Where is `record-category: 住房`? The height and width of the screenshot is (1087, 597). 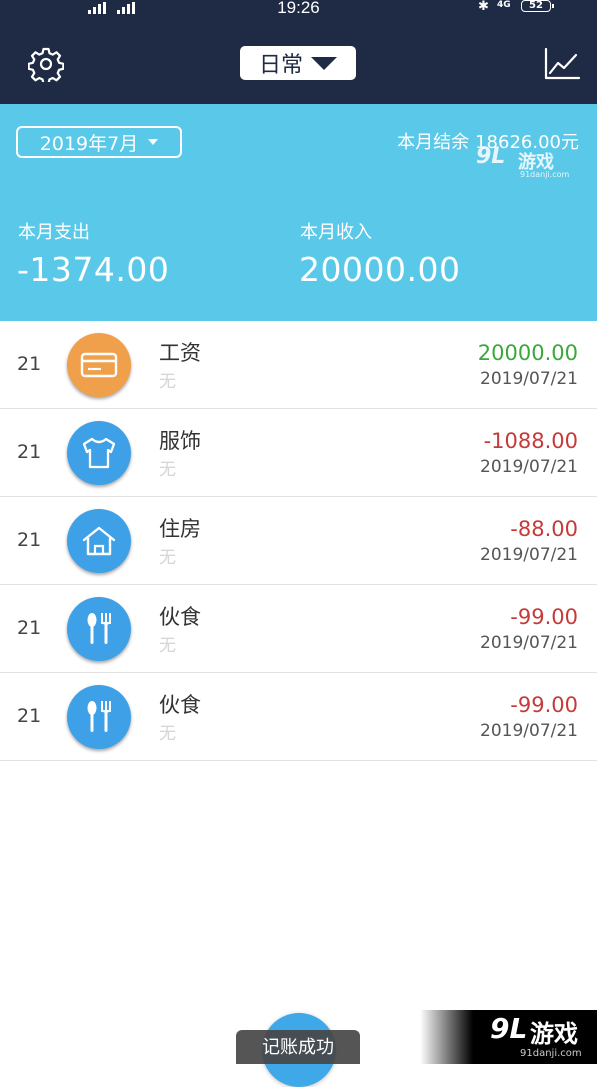 record-category: 住房 is located at coordinates (180, 529).